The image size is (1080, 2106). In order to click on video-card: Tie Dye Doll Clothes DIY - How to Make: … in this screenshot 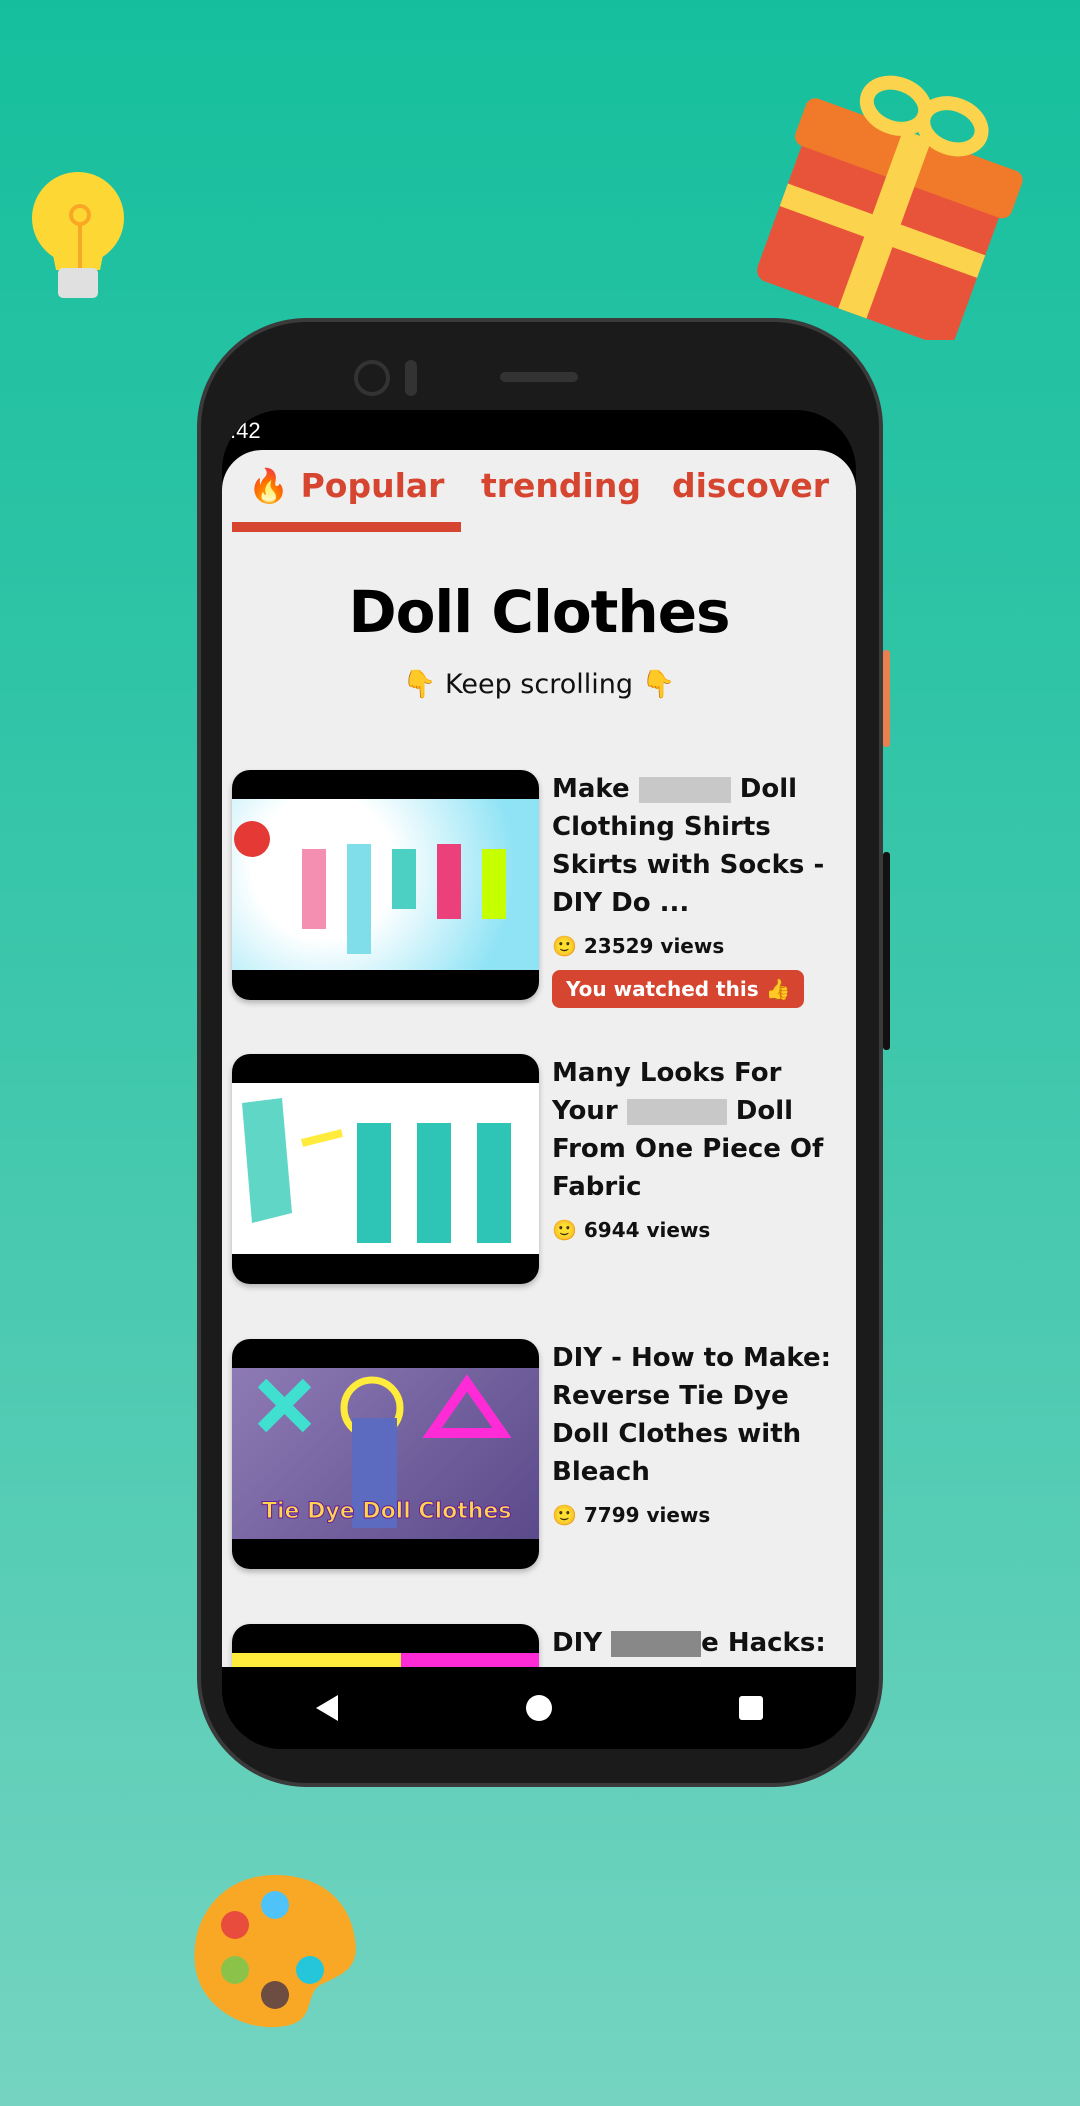, I will do `click(539, 1454)`.